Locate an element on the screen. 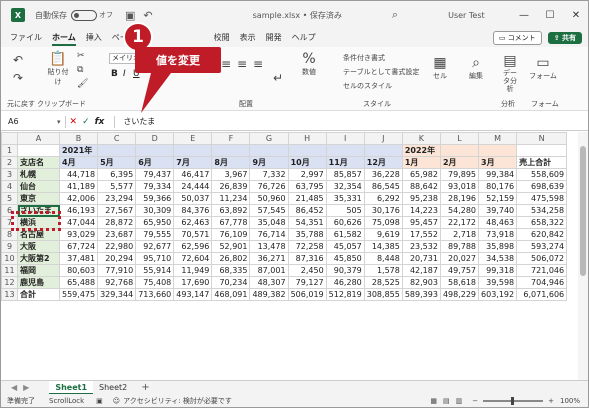 This screenshot has width=589, height=408. cell: 44,718 is located at coordinates (78, 174).